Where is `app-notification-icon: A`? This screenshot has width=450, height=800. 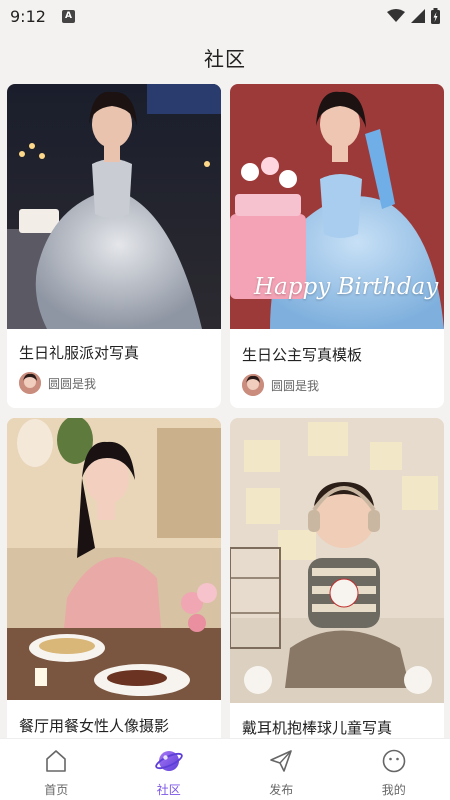
app-notification-icon: A is located at coordinates (68, 16).